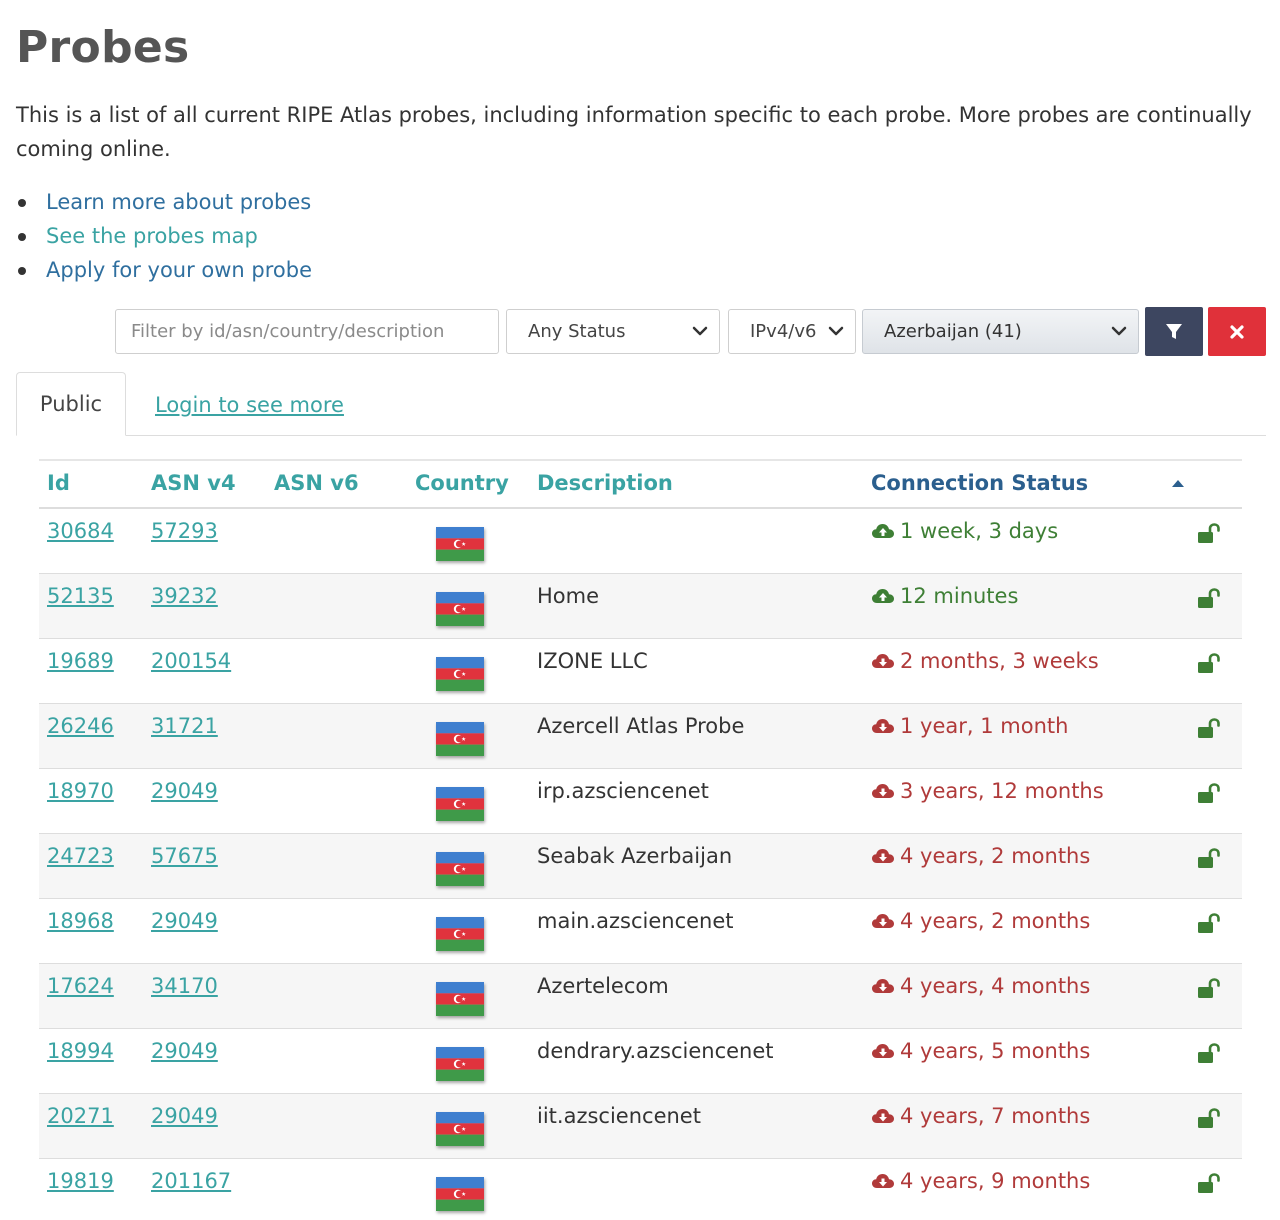  I want to click on apply-filter-button, so click(1174, 331).